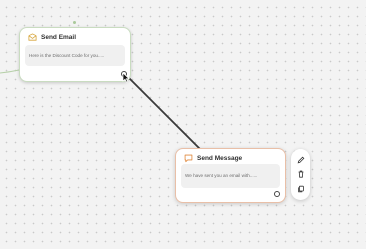  Describe the element at coordinates (188, 158) in the screenshot. I see `chat-bubble-icon` at that location.